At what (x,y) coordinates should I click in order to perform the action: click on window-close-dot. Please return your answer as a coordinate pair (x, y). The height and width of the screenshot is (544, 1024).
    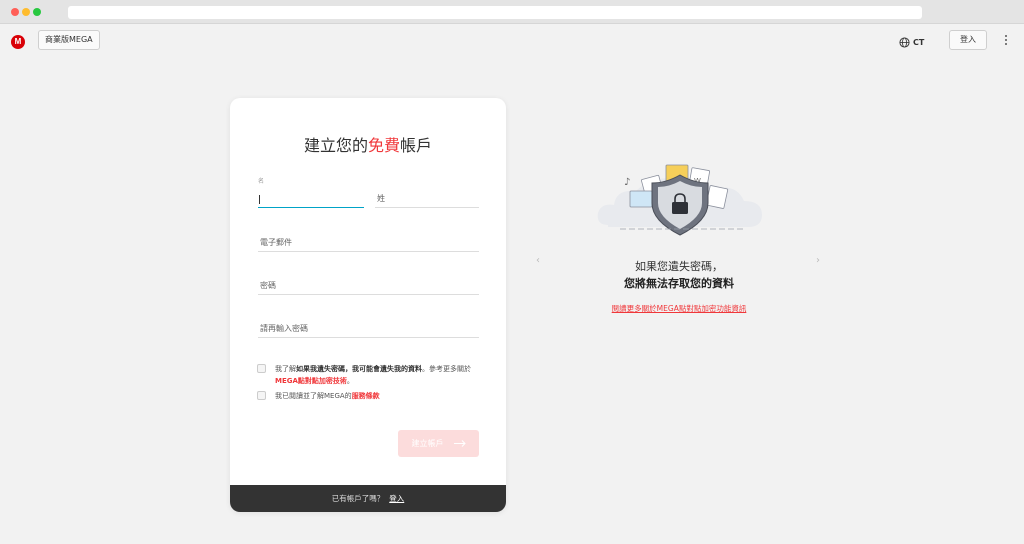
    Looking at the image, I should click on (15, 12).